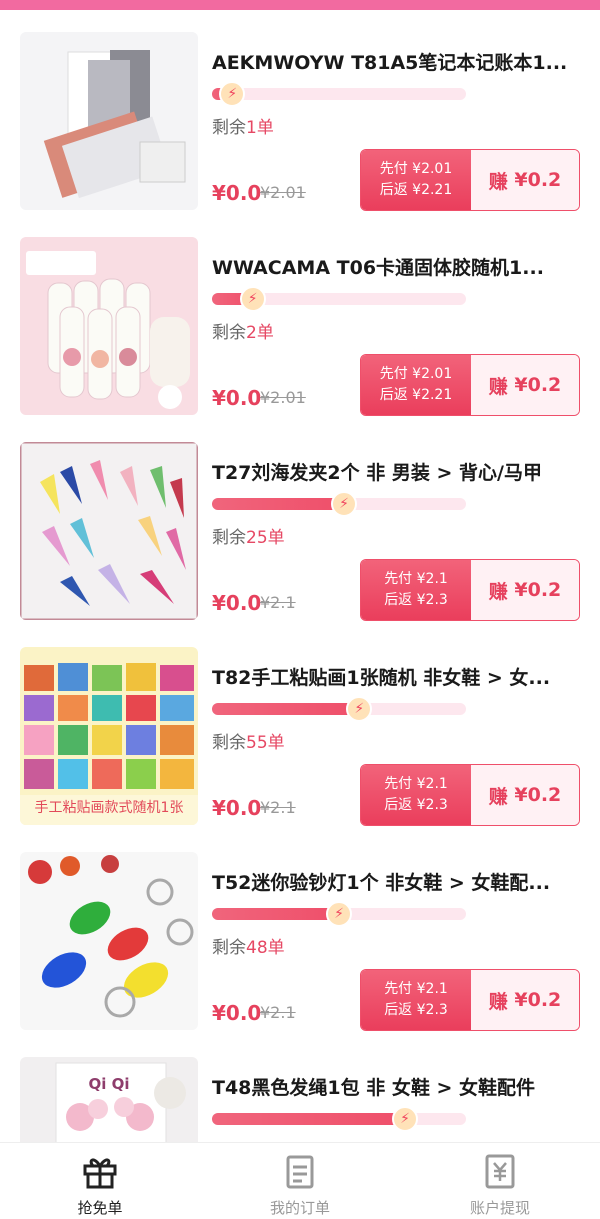  I want to click on thumb-caption: 手工粘贴画款式随机1张, so click(109, 808).